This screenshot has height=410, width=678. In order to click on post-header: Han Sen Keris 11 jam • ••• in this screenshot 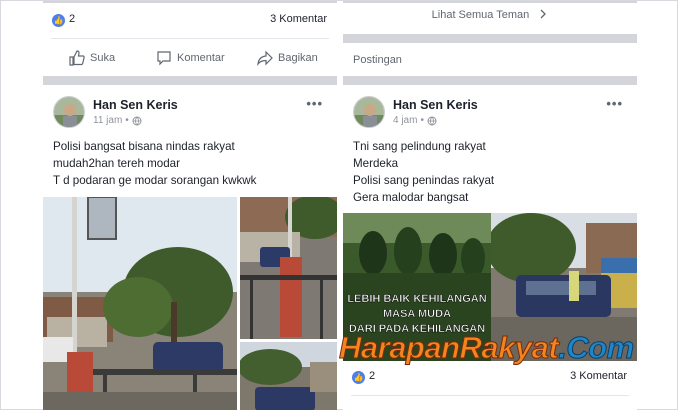, I will do `click(190, 116)`.